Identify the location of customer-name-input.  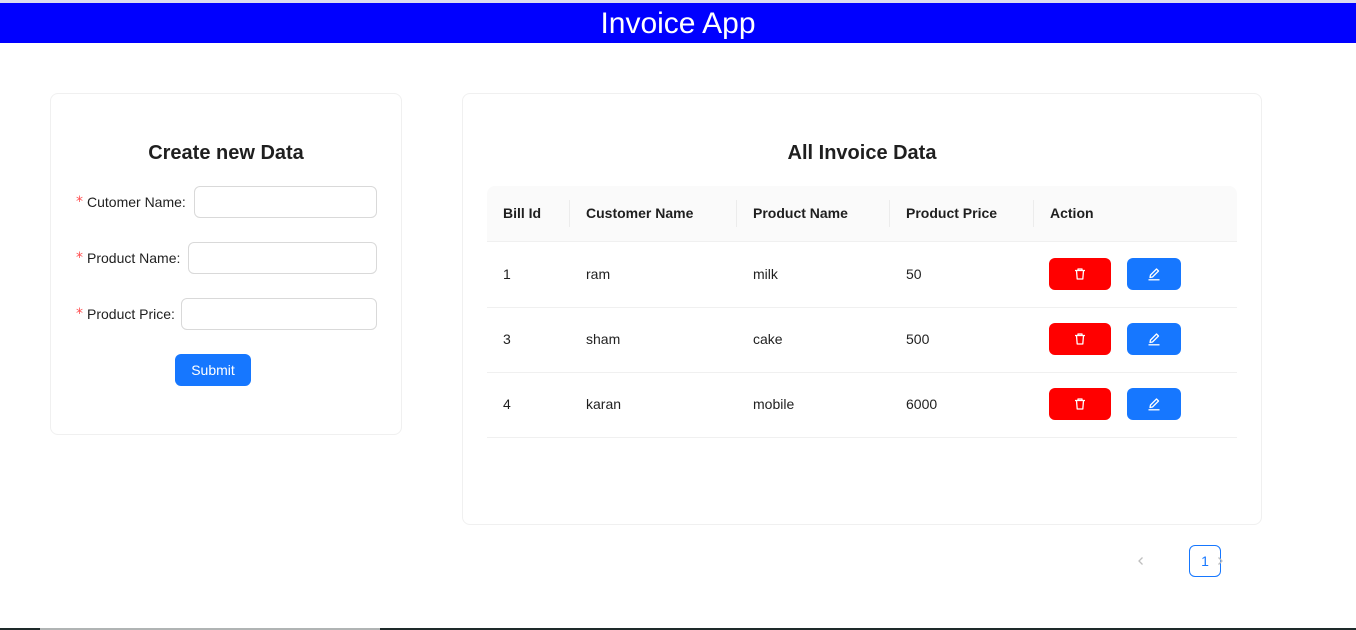
(285, 202).